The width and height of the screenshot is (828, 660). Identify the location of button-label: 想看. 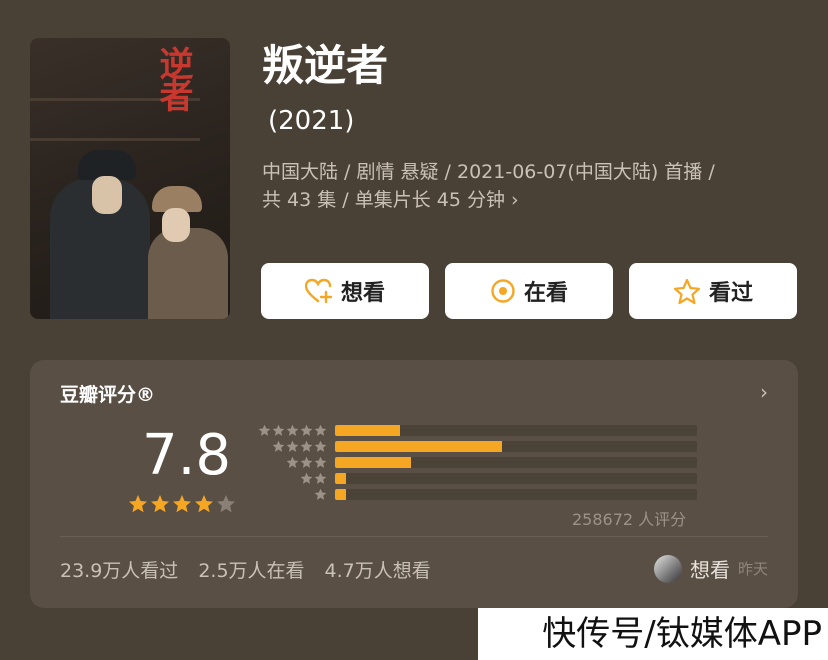
(362, 293).